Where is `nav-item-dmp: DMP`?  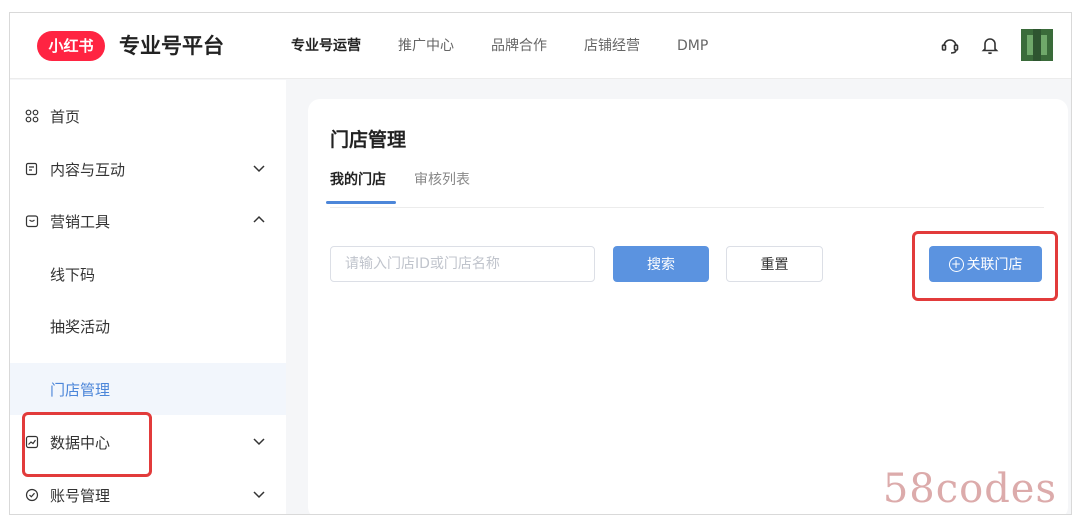
nav-item-dmp: DMP is located at coordinates (692, 46).